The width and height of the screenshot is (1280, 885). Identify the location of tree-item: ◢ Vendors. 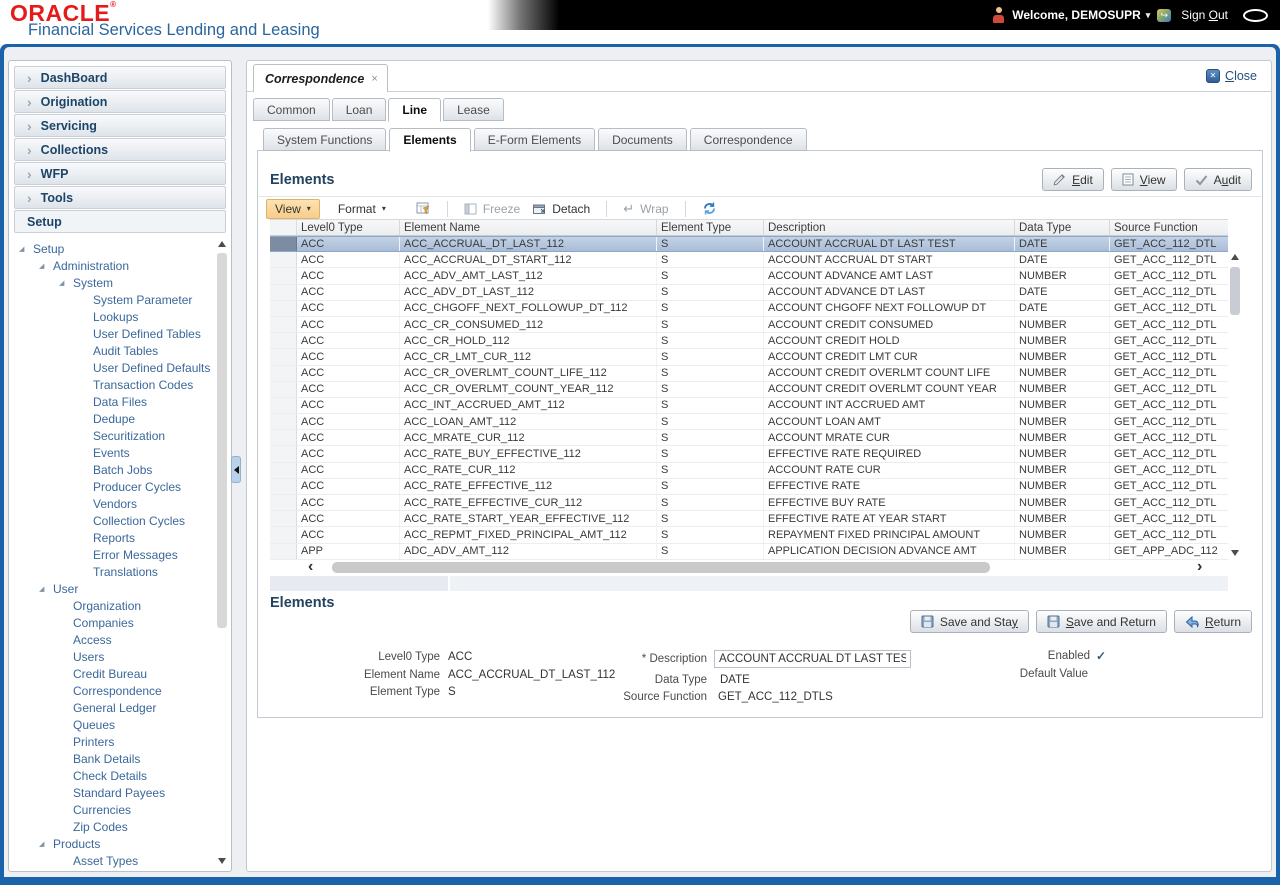
(120, 503).